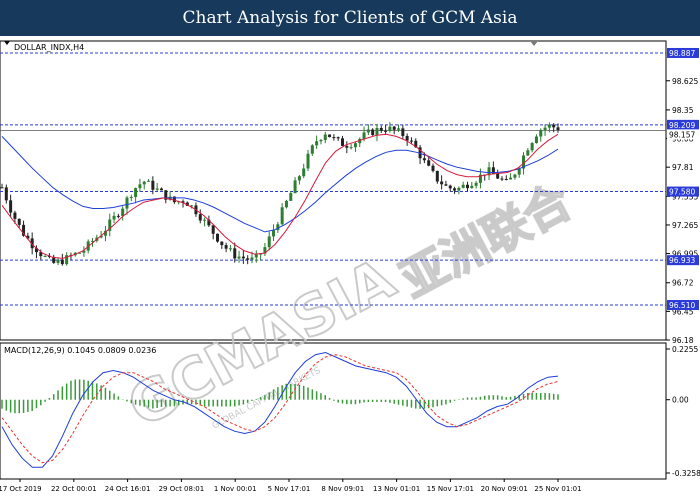 The image size is (700, 500). What do you see at coordinates (289, 489) in the screenshot?
I see `time-axis-label: 5 Nov 17:01` at bounding box center [289, 489].